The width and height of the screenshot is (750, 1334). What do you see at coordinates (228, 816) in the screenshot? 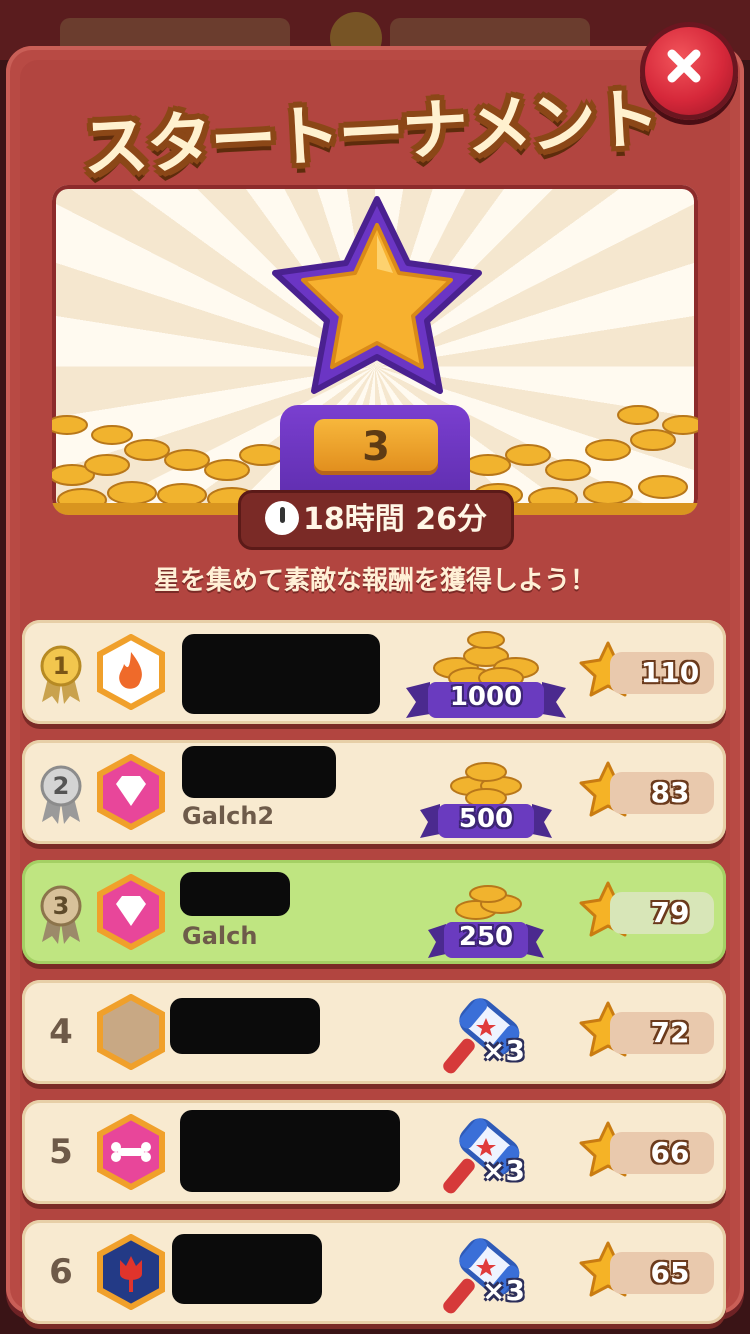
I see `player-name: Galch2` at bounding box center [228, 816].